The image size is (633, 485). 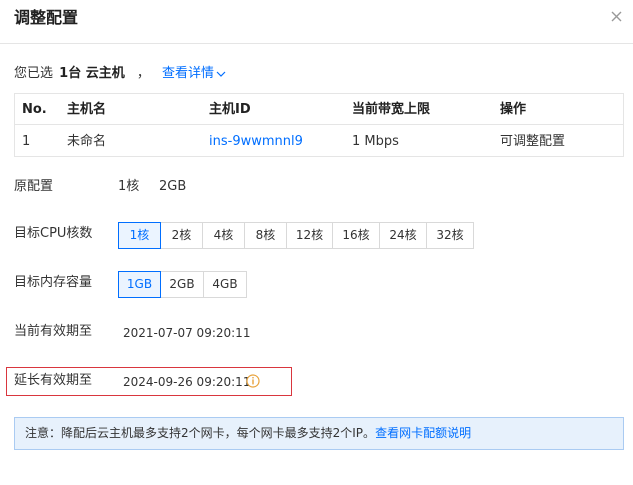 I want to click on cell-action-status: 可调整配置, so click(x=533, y=141).